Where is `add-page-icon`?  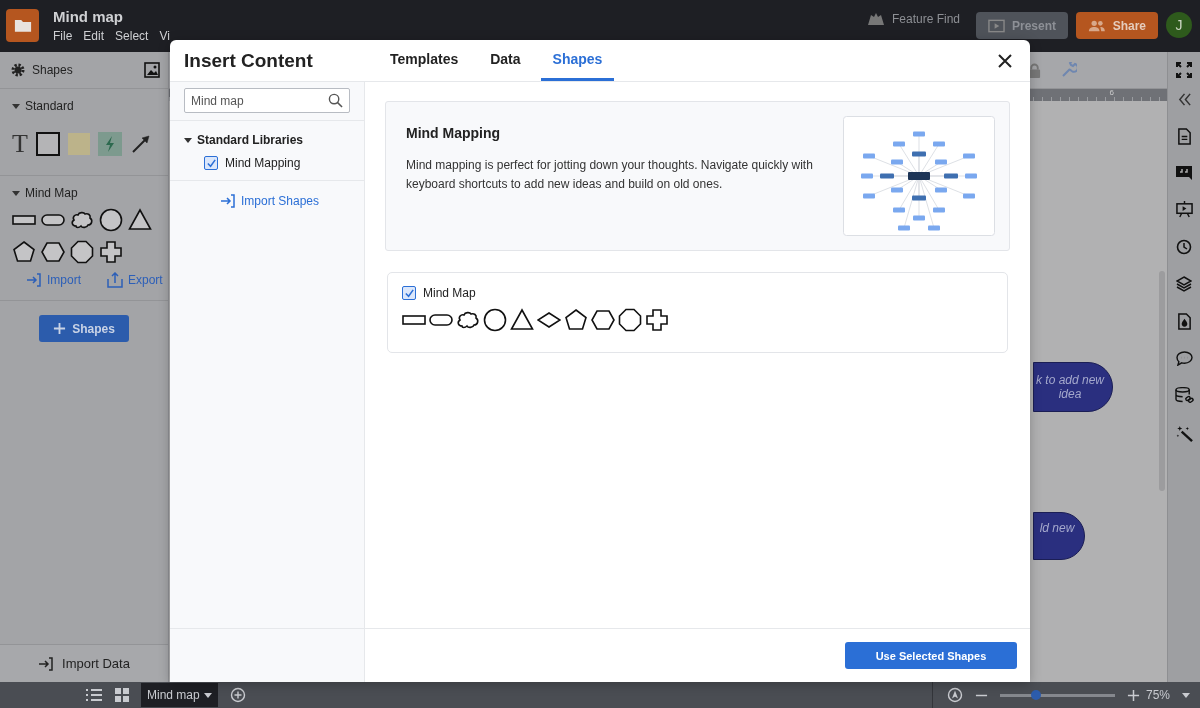
add-page-icon is located at coordinates (237, 695).